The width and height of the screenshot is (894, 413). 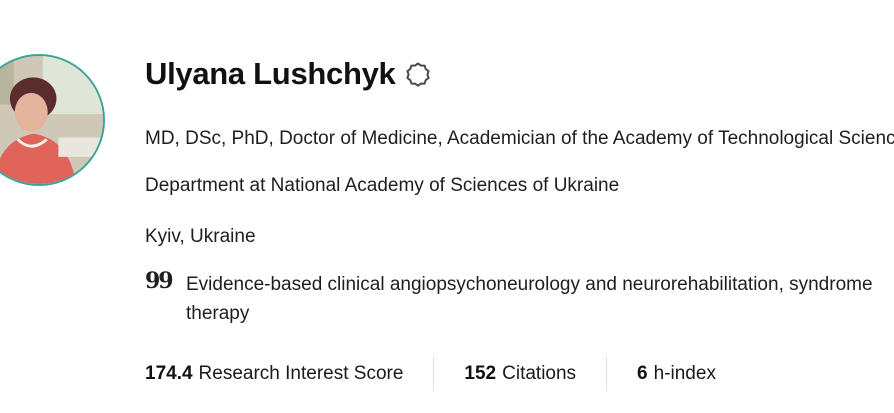 I want to click on stat-value: 174.4, so click(x=169, y=373).